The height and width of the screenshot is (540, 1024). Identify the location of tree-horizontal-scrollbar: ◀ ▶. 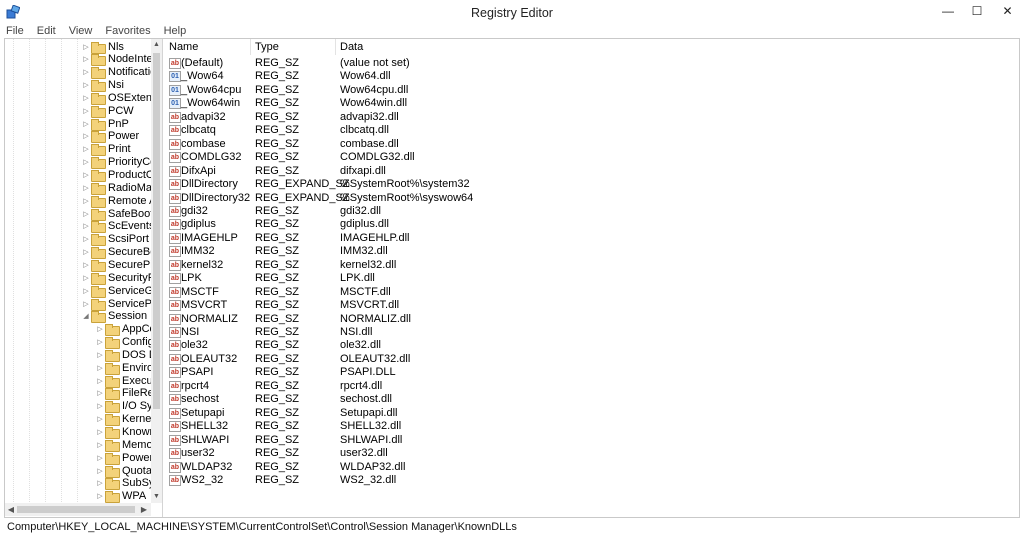
(78, 509).